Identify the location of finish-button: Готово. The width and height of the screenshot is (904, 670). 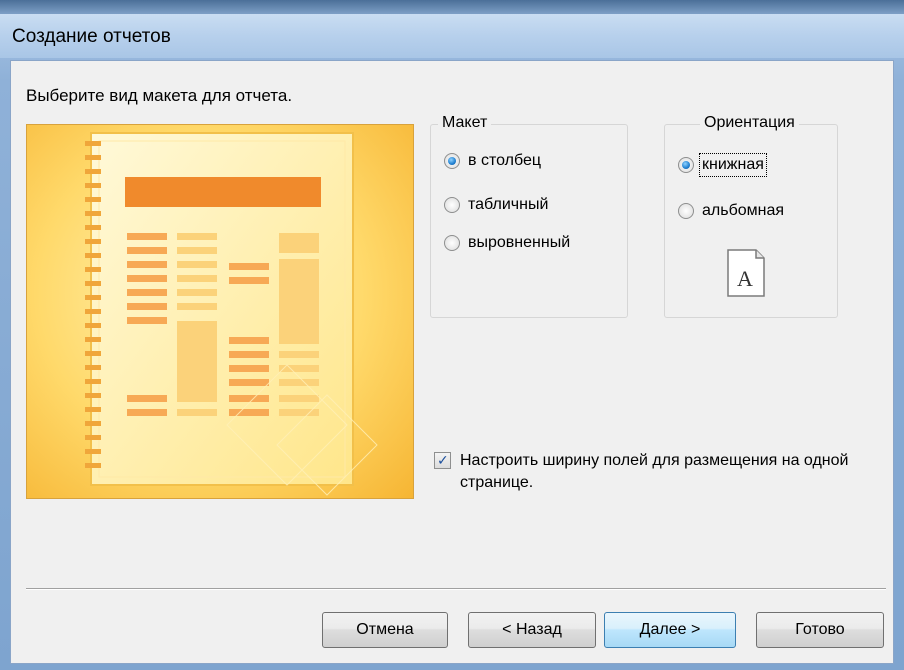
(820, 630).